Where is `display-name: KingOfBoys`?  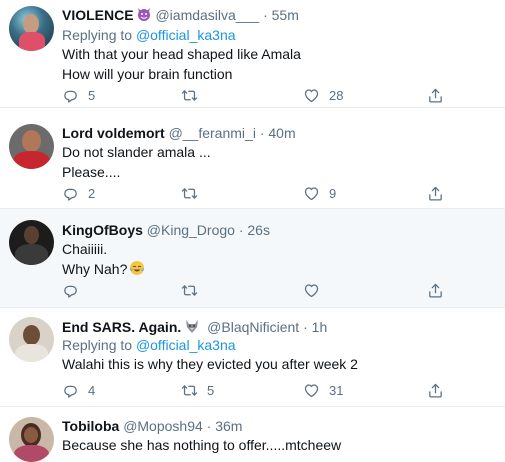
display-name: KingOfBoys is located at coordinates (102, 230).